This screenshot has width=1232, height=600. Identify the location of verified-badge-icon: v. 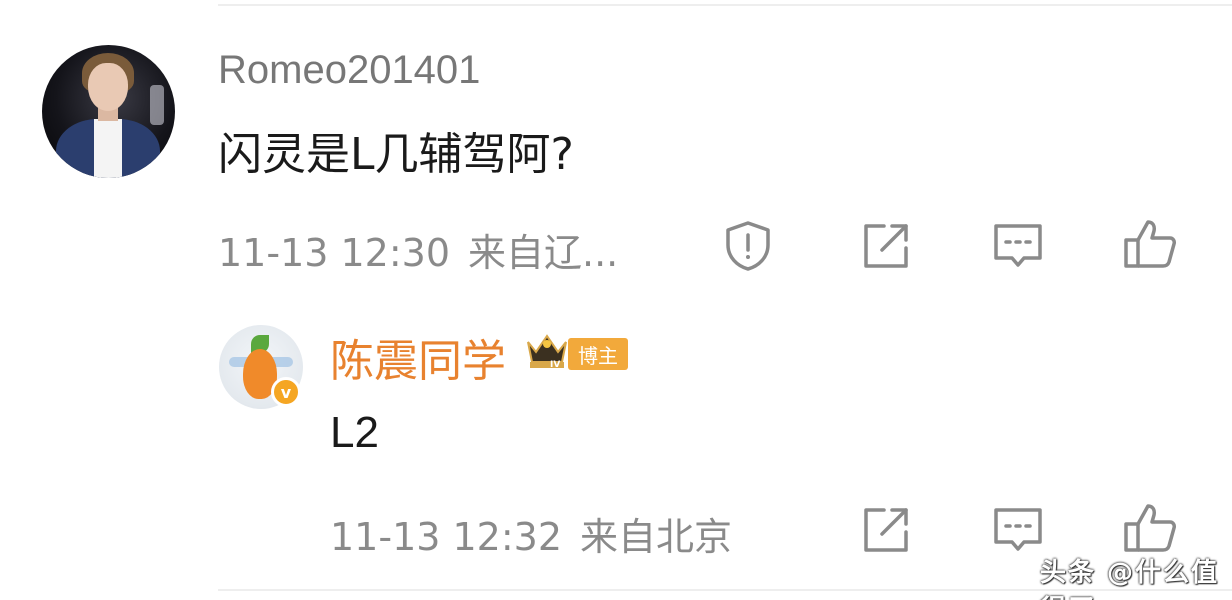
(286, 392).